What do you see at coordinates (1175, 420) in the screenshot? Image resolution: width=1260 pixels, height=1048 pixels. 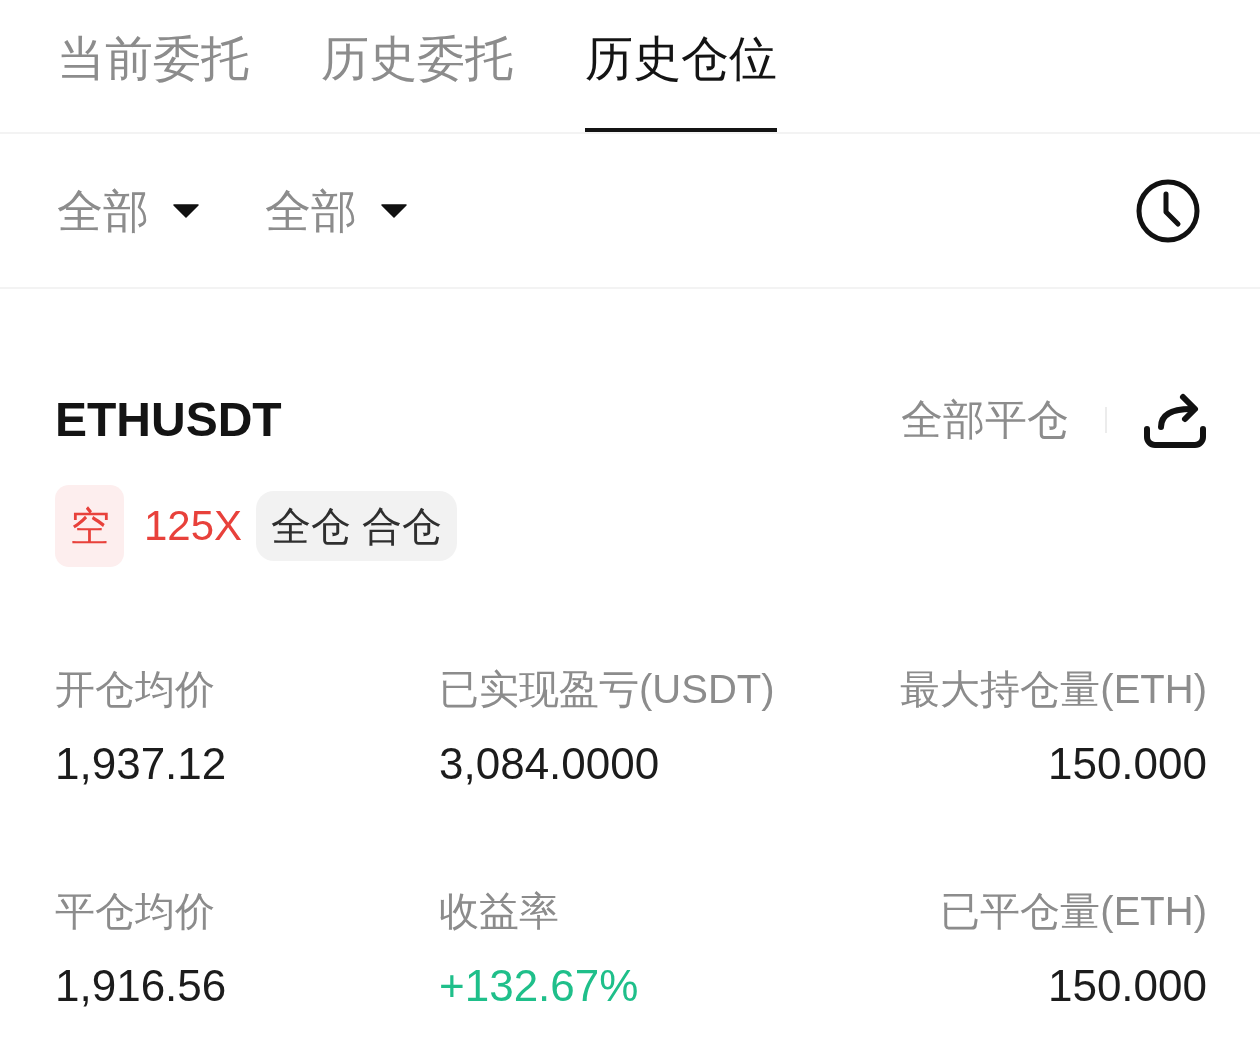 I see `share-icon` at bounding box center [1175, 420].